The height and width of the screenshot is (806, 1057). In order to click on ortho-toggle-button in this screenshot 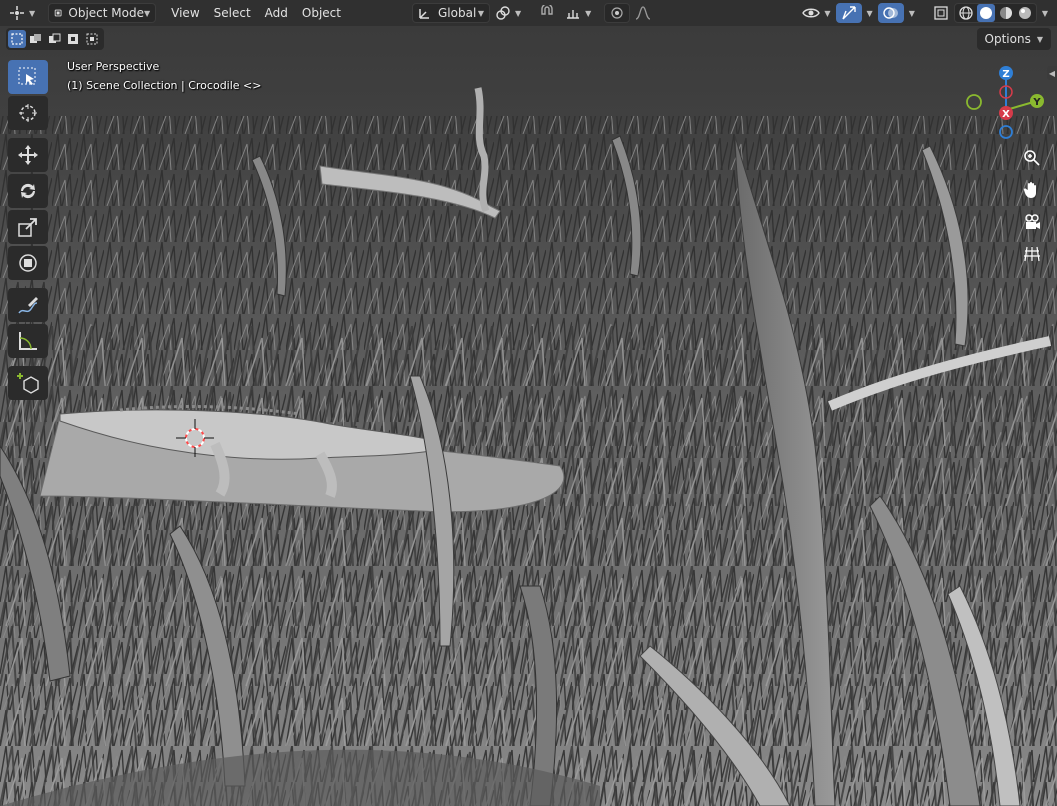, I will do `click(1032, 254)`.